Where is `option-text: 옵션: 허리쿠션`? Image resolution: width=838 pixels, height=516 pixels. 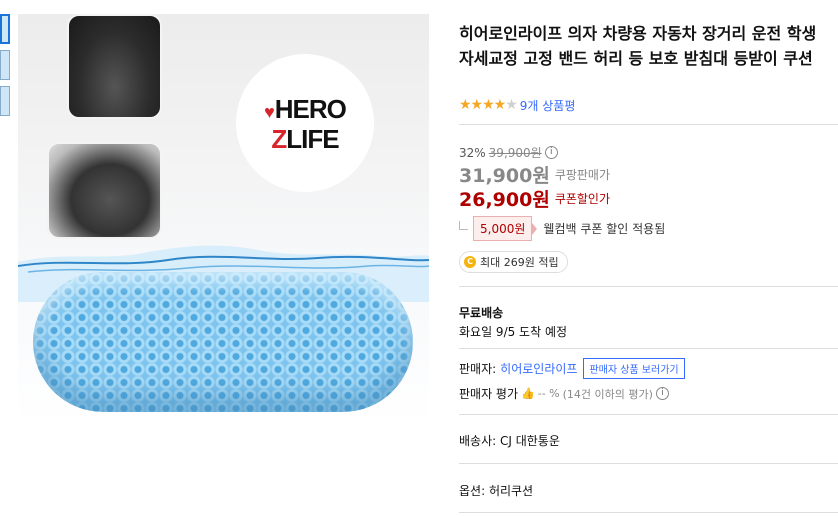 option-text: 옵션: 허리쿠션 is located at coordinates (496, 491).